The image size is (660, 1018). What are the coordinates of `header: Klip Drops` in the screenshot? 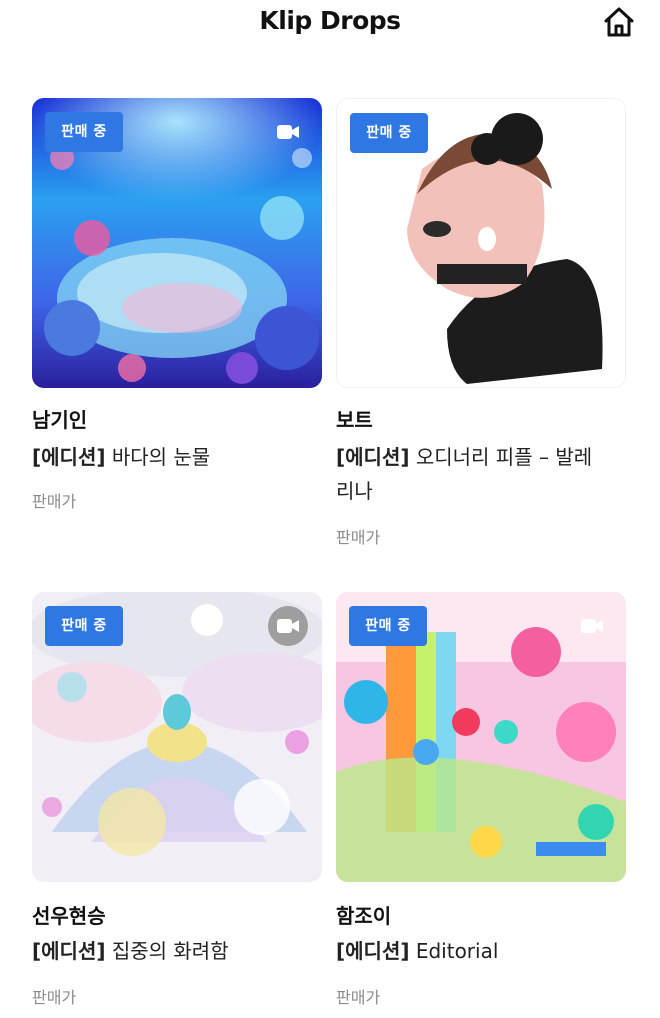 It's located at (330, 24).